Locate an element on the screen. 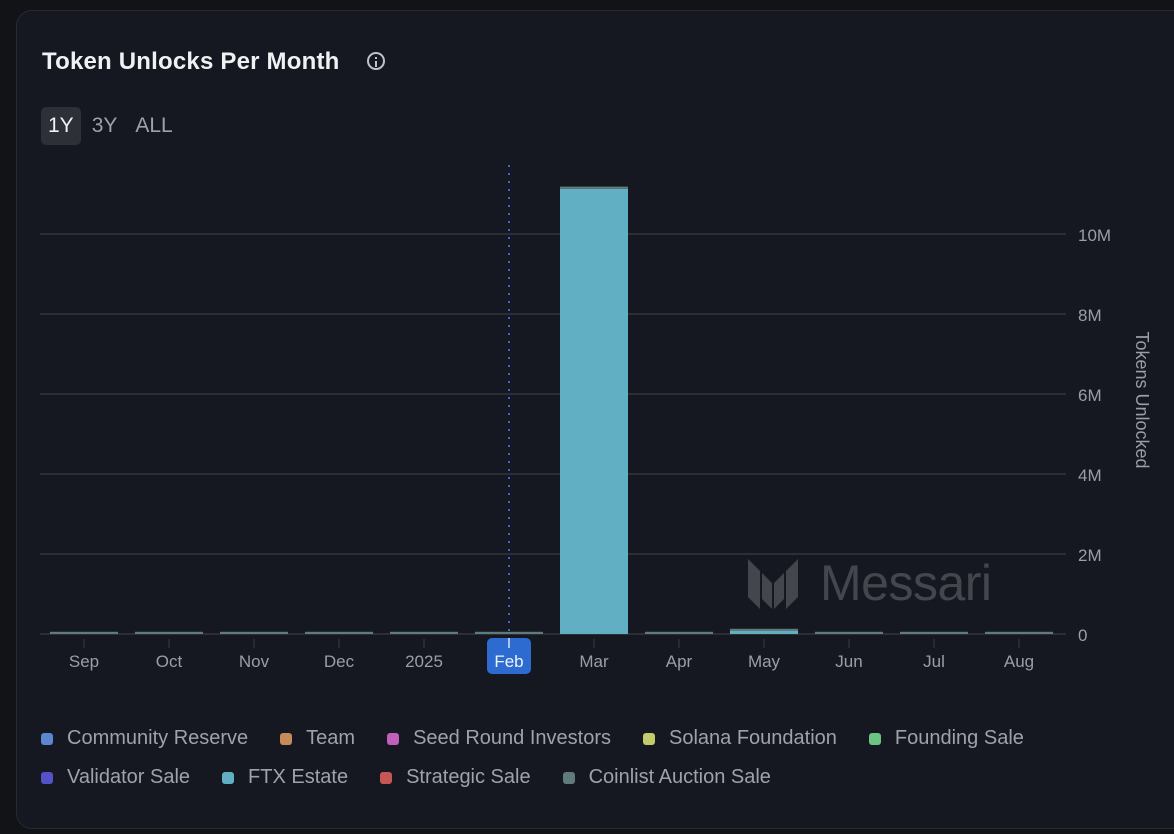  legend-item: Founding Sale is located at coordinates (946, 738).